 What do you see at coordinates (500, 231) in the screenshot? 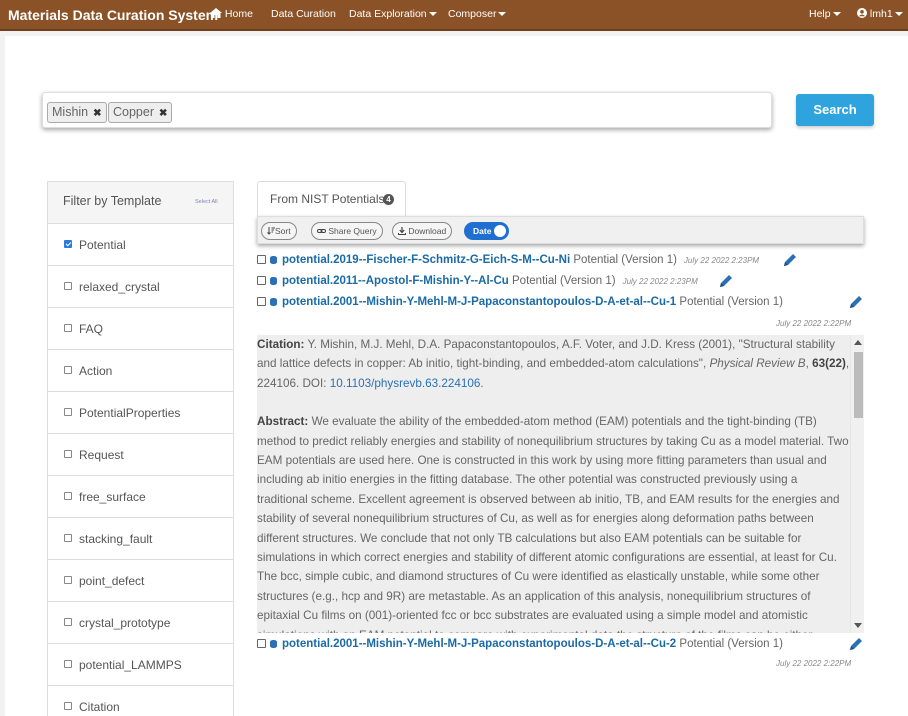
I see `toggle-knob` at bounding box center [500, 231].